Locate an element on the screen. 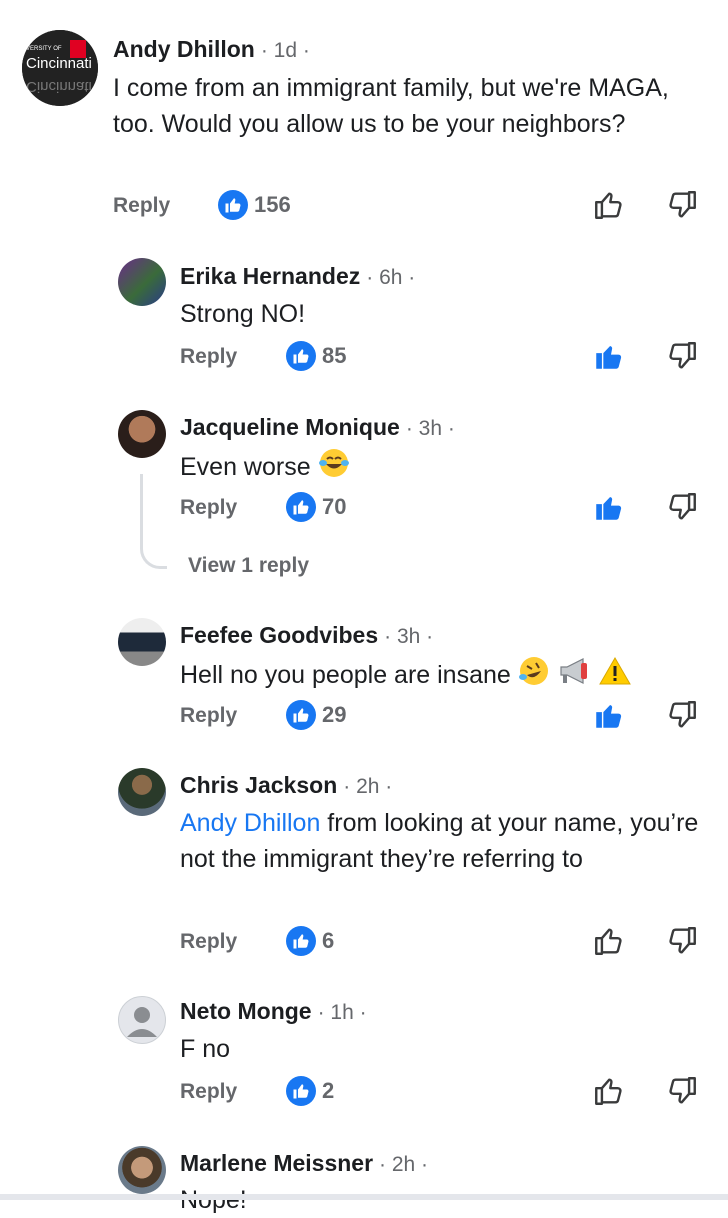 This screenshot has width=728, height=1218. like-count: 70 is located at coordinates (316, 507).